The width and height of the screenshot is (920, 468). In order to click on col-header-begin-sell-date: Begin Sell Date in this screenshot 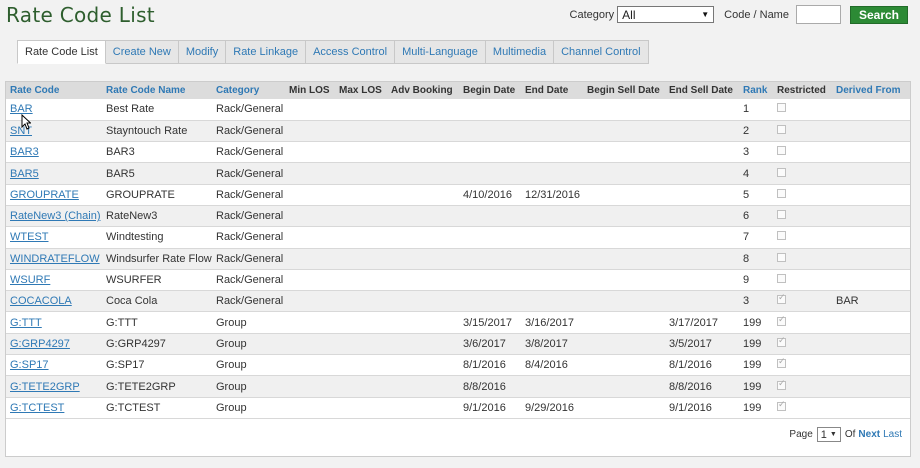, I will do `click(623, 90)`.